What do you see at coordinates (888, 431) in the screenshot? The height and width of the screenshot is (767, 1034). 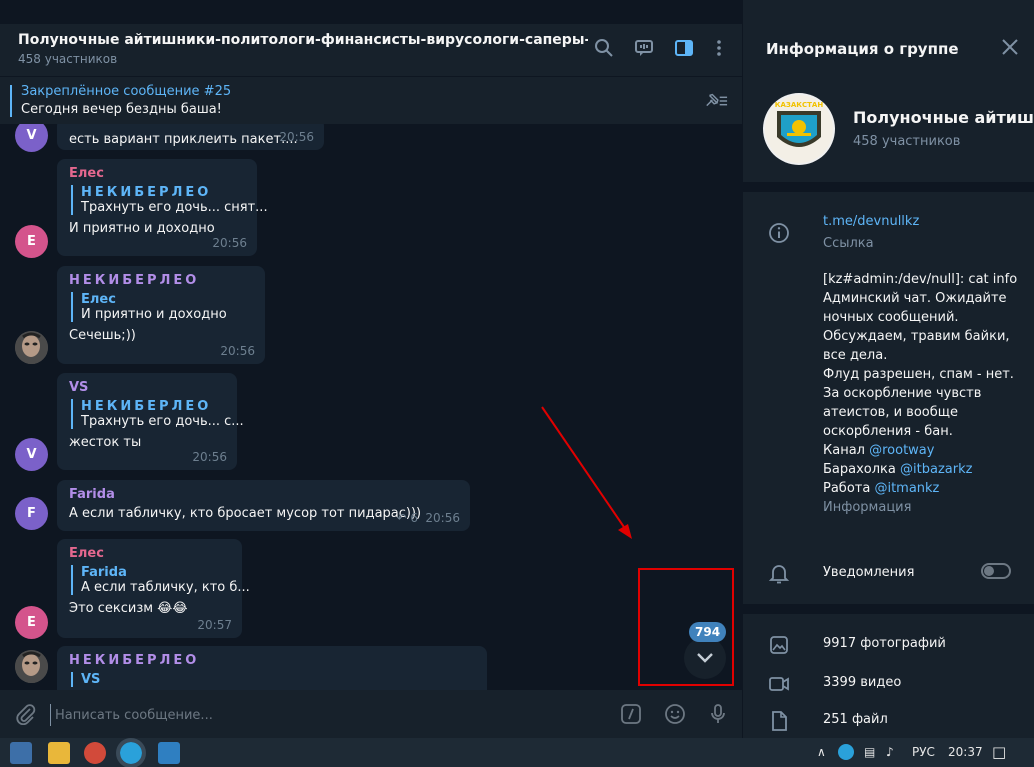 I see `description-line: оскорбления - бан.` at bounding box center [888, 431].